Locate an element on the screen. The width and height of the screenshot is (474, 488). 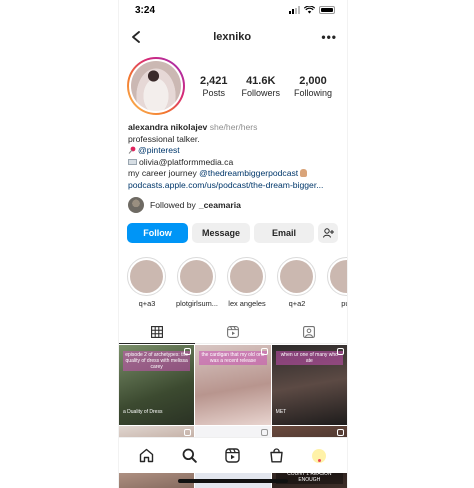
bio-name-line: alexandra nikolajev she/her/hers is located at coordinates (233, 128).